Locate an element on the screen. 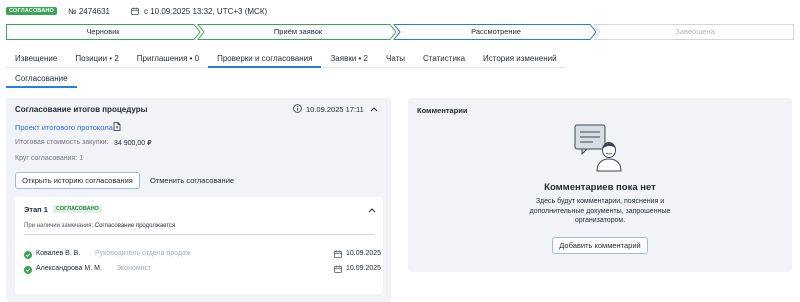 The width and height of the screenshot is (800, 302). stage-title: Этап 1 is located at coordinates (36, 209).